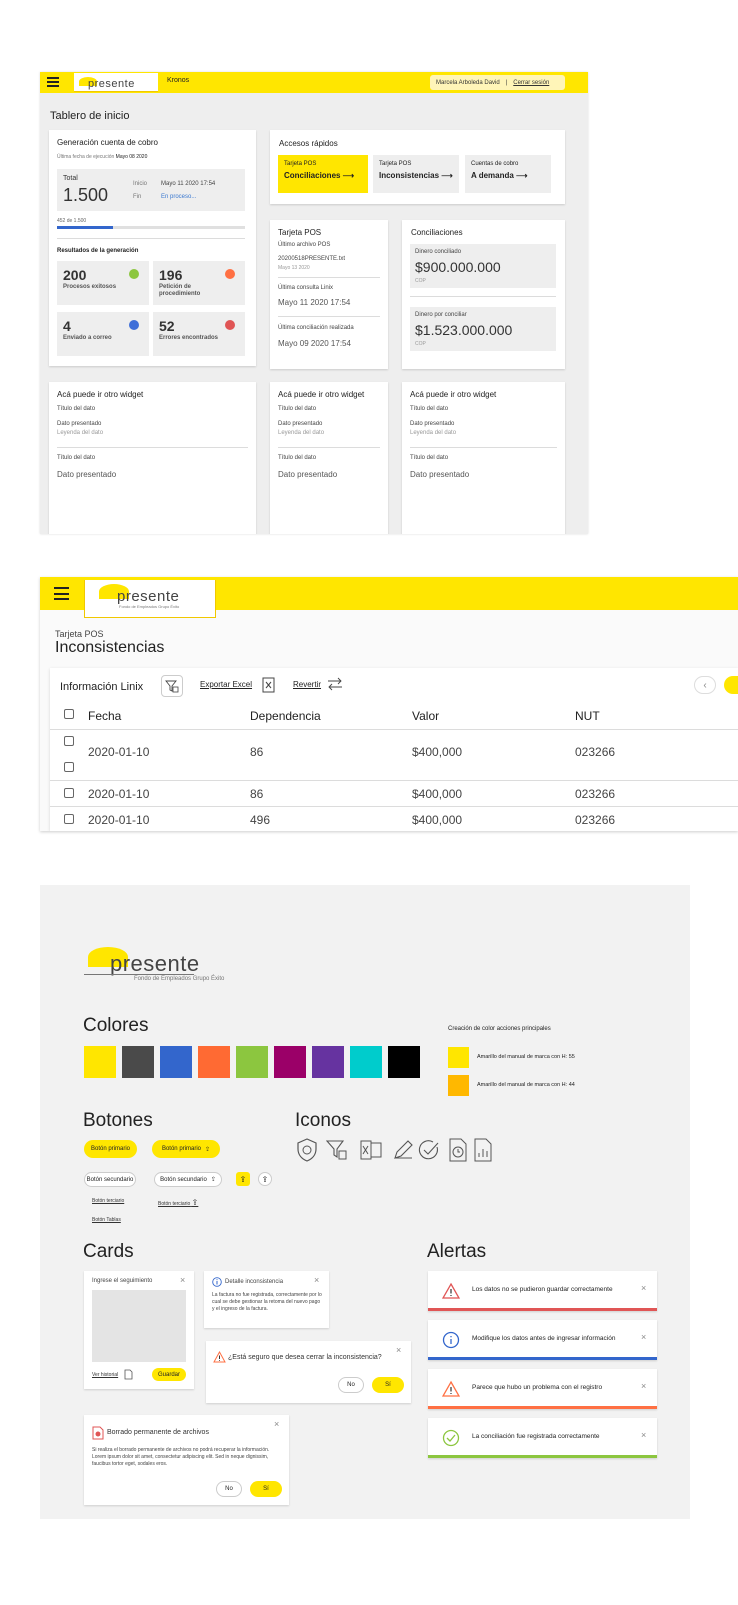 The image size is (738, 1605). I want to click on quick-link: Cuentas de cobro A demanda ⟶, so click(508, 174).